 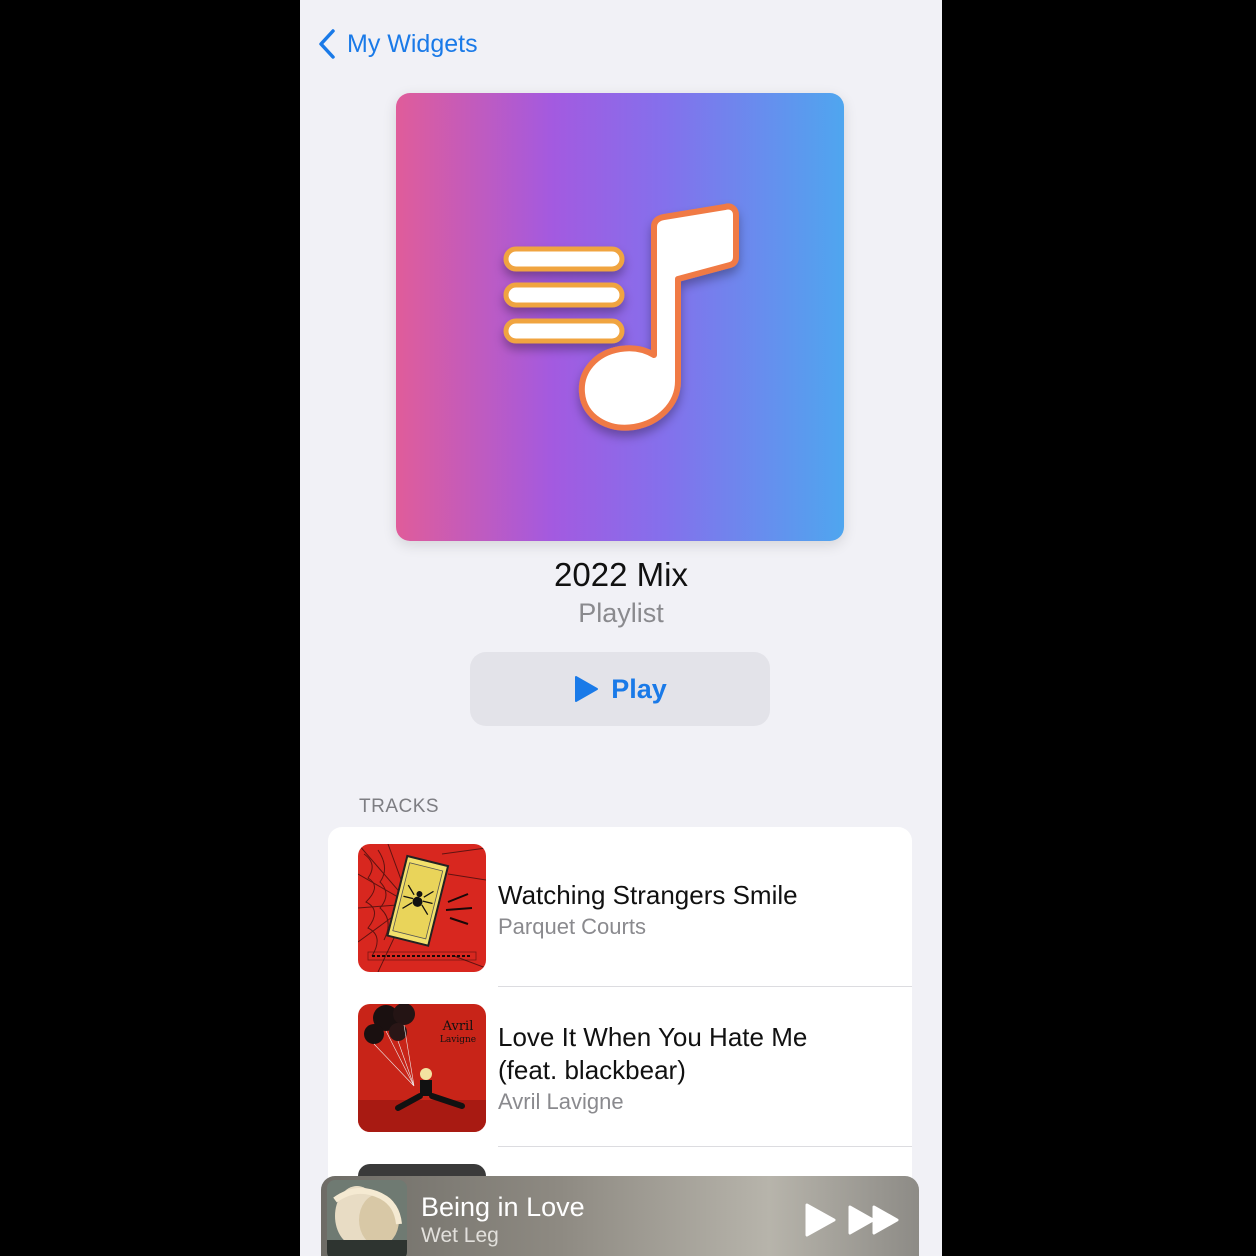 I want to click on playlist-title: 2022 Mix, so click(x=621, y=574).